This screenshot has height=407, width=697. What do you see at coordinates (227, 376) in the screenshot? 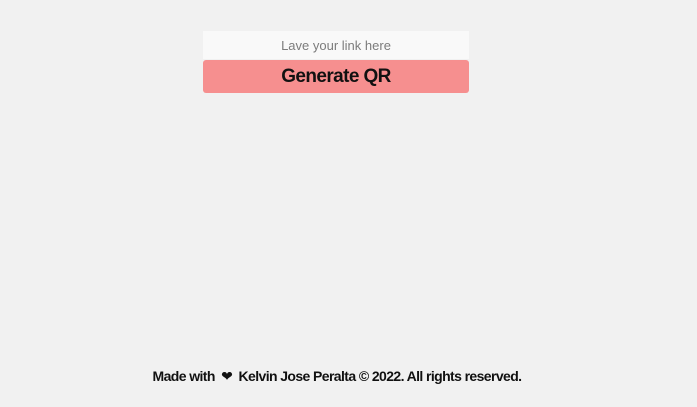
I see `heart-icon: ❤` at bounding box center [227, 376].